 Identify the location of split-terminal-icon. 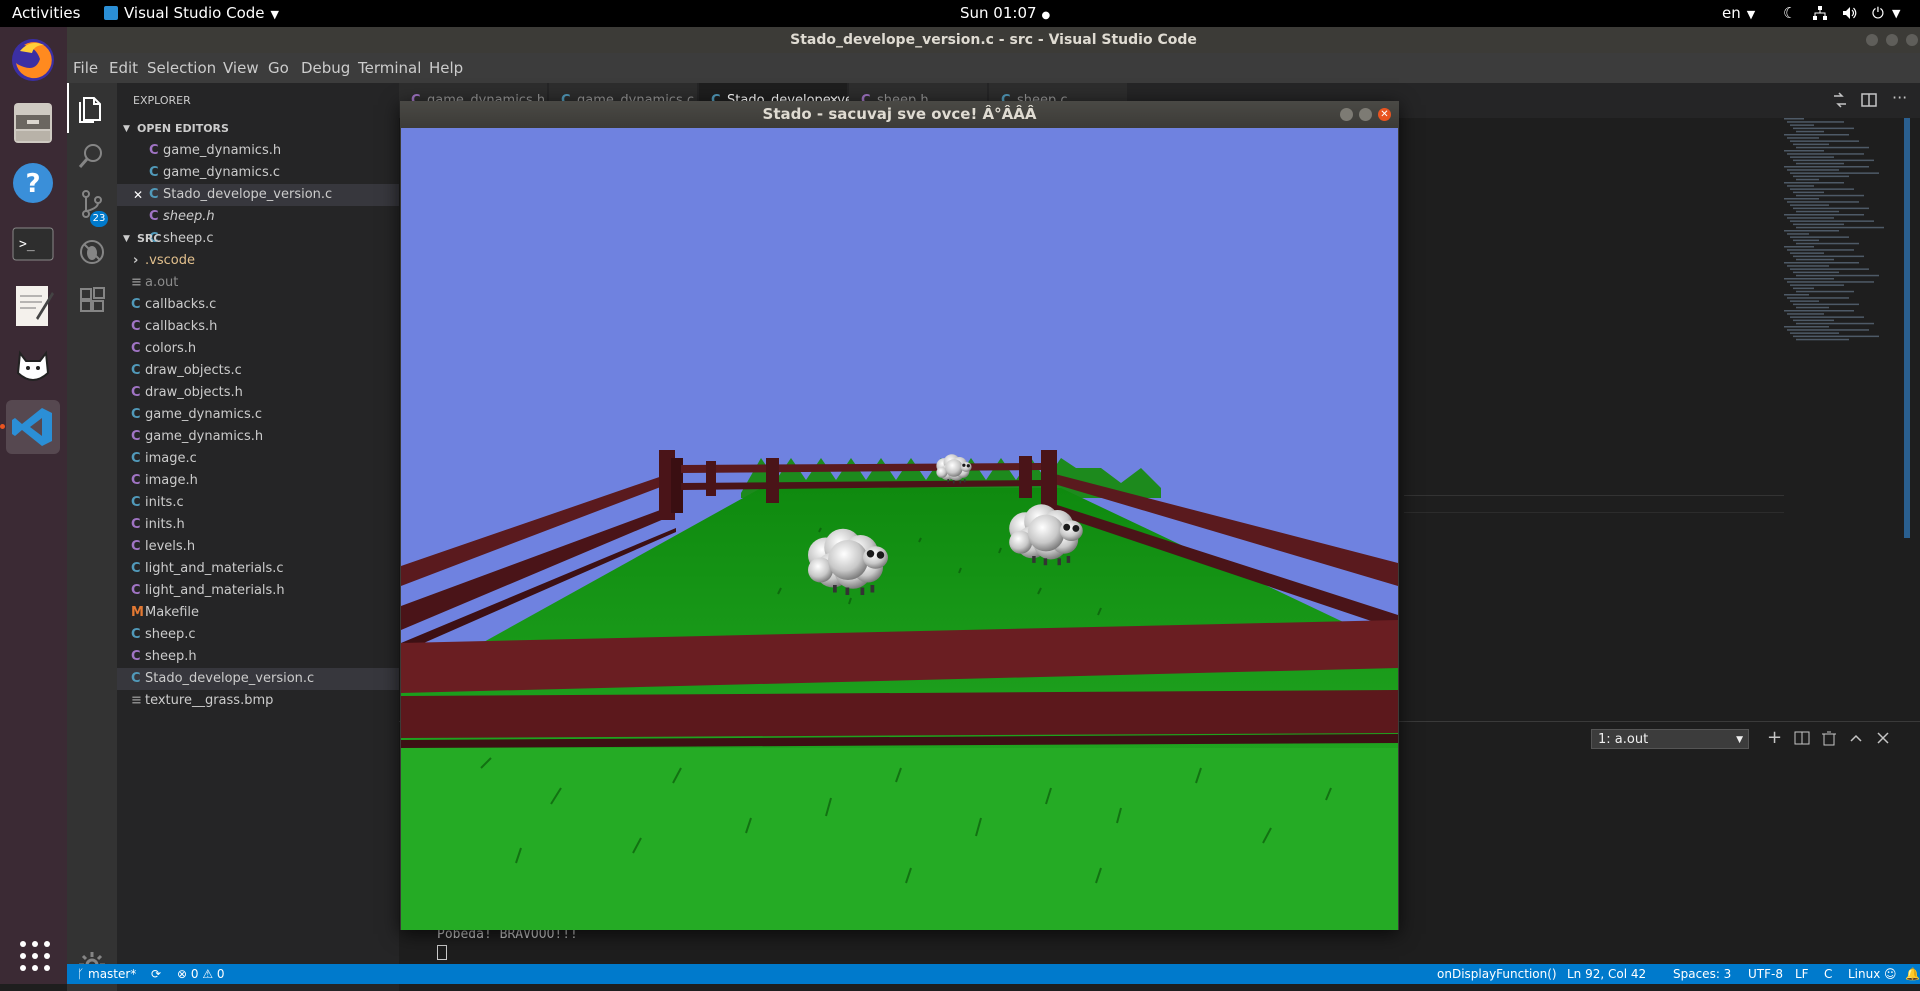
(1802, 740).